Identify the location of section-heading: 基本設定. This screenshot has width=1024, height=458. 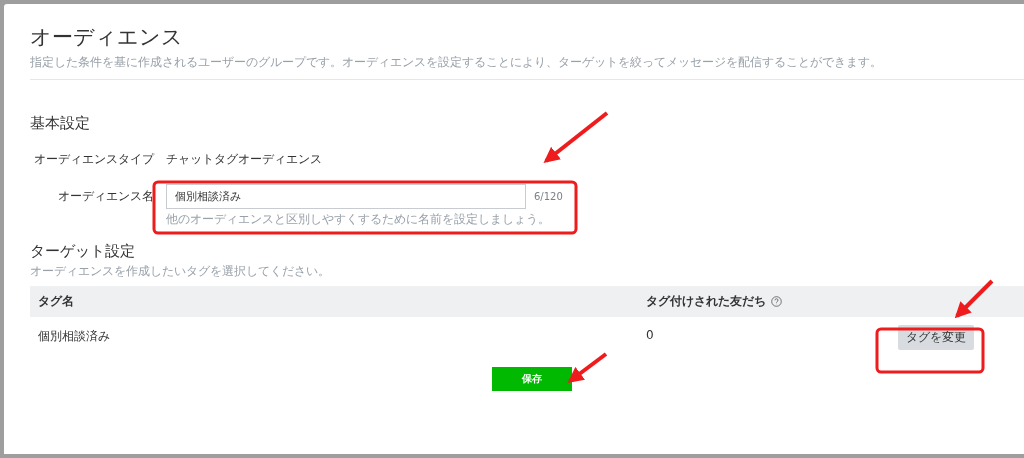
(60, 123).